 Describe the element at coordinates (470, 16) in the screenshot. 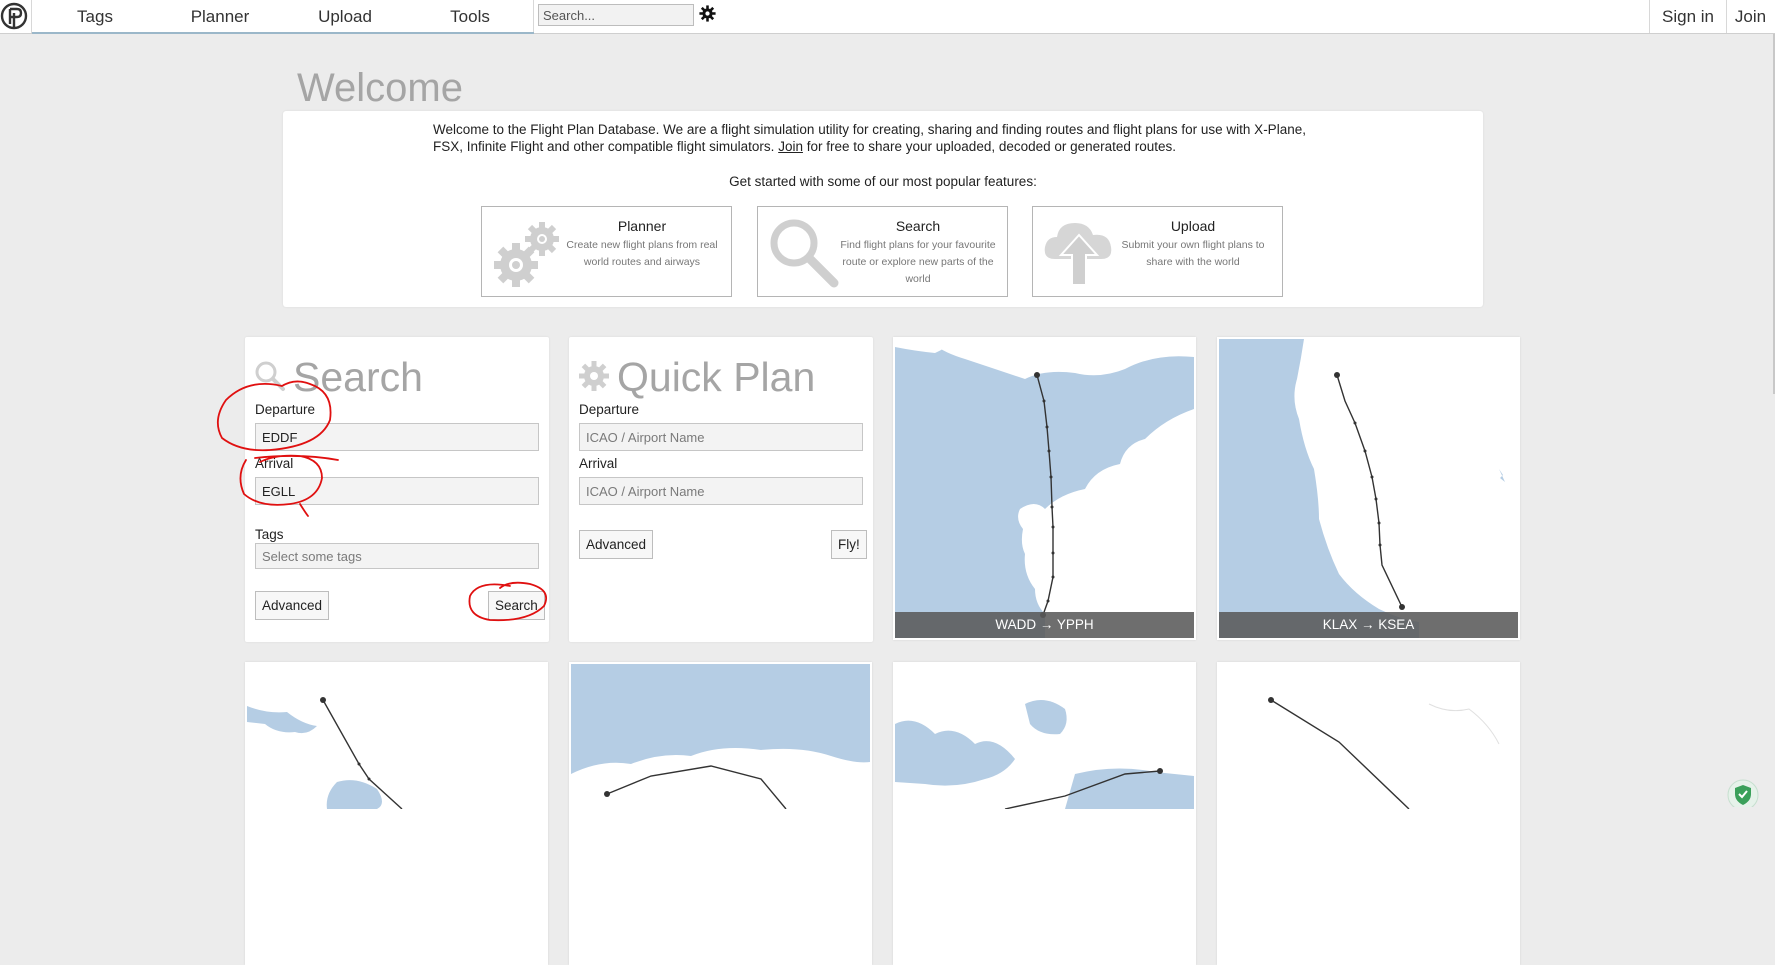

I see `nav-tools: Tools` at that location.